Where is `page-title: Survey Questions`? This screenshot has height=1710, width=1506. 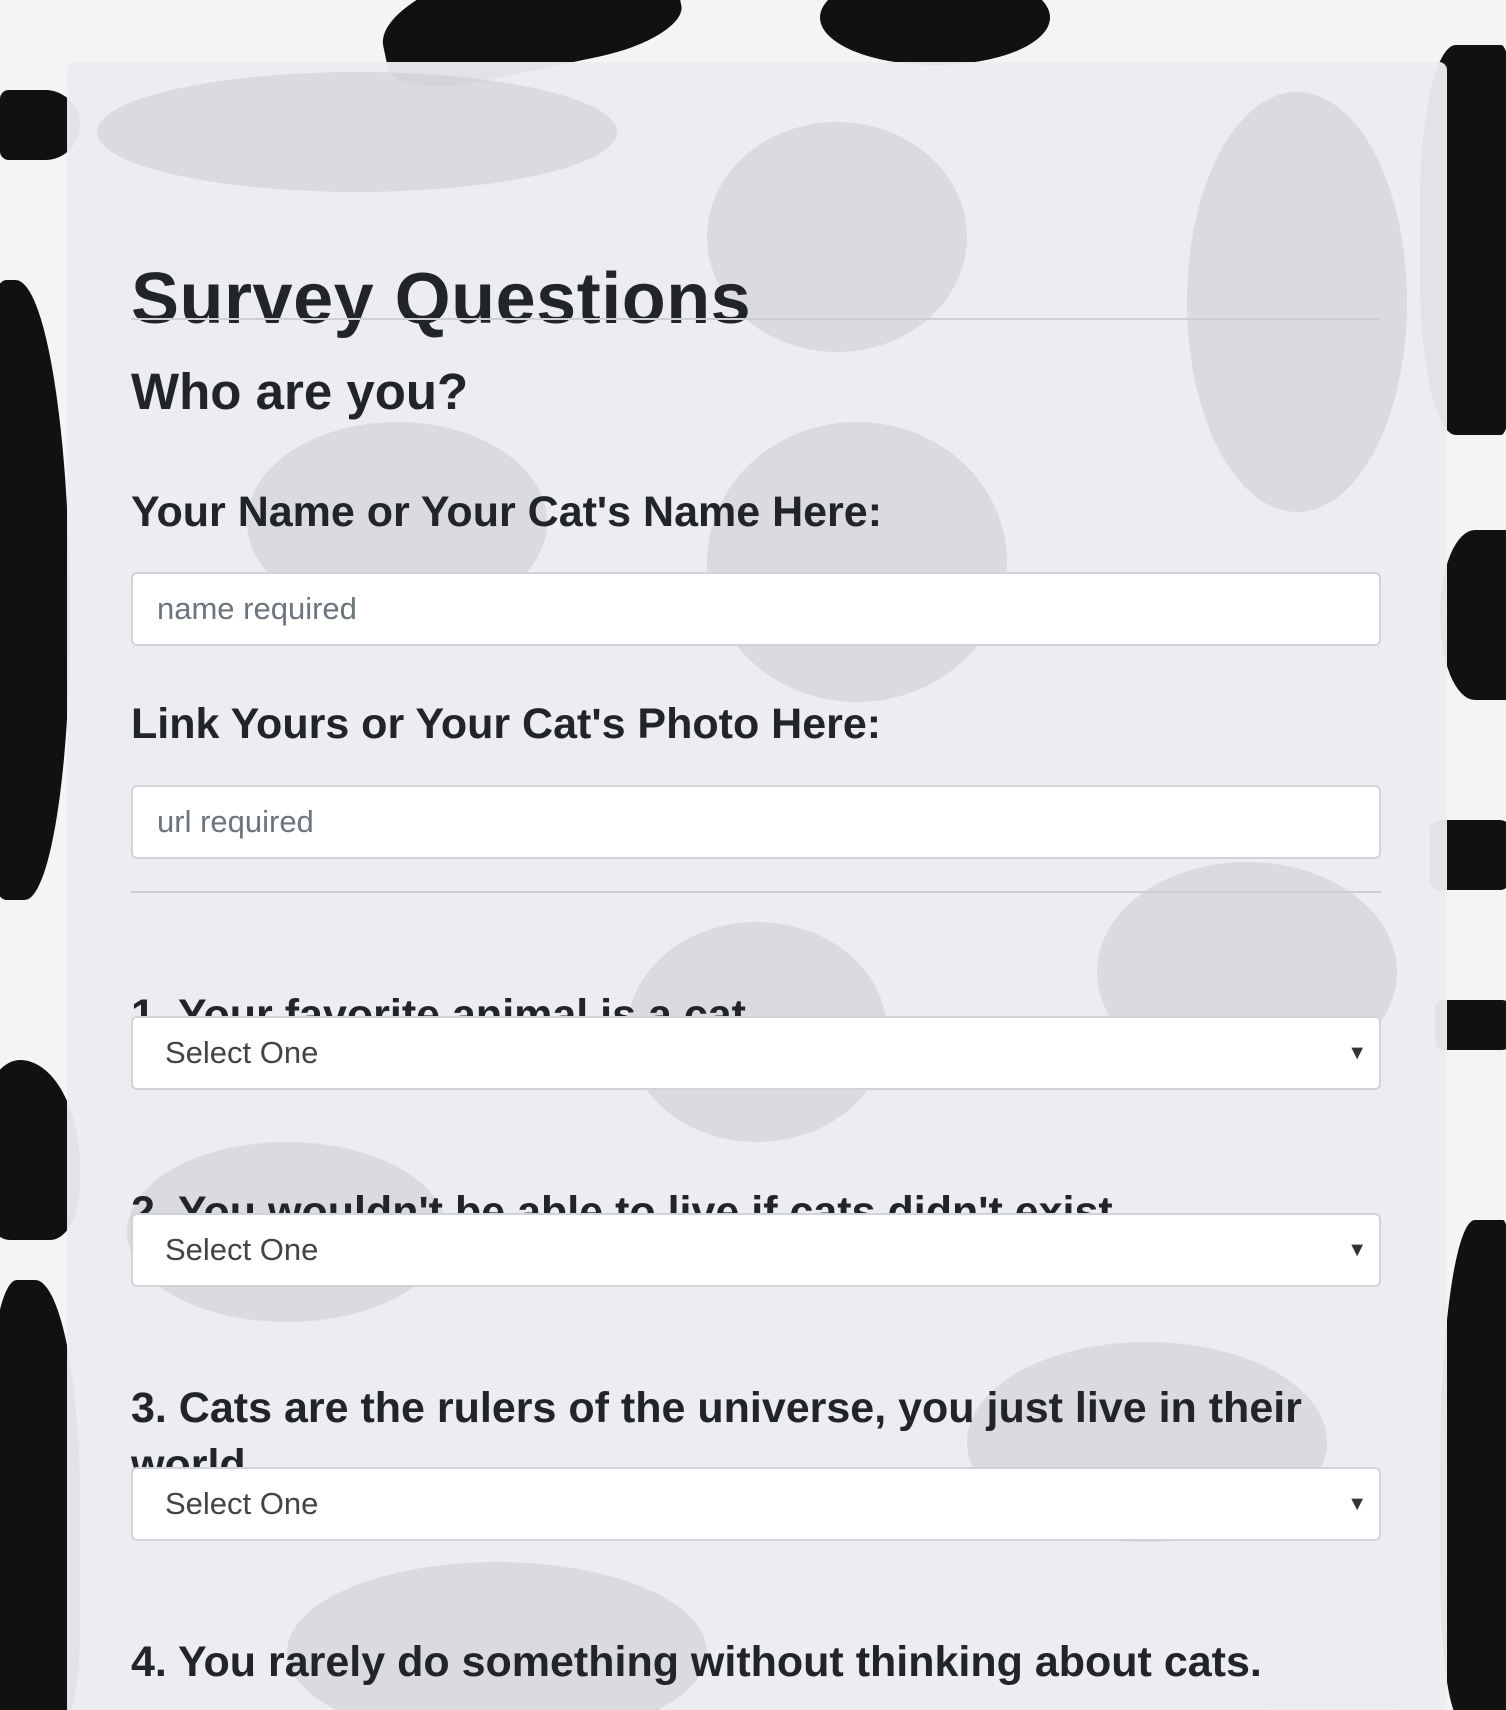
page-title: Survey Questions is located at coordinates (441, 299).